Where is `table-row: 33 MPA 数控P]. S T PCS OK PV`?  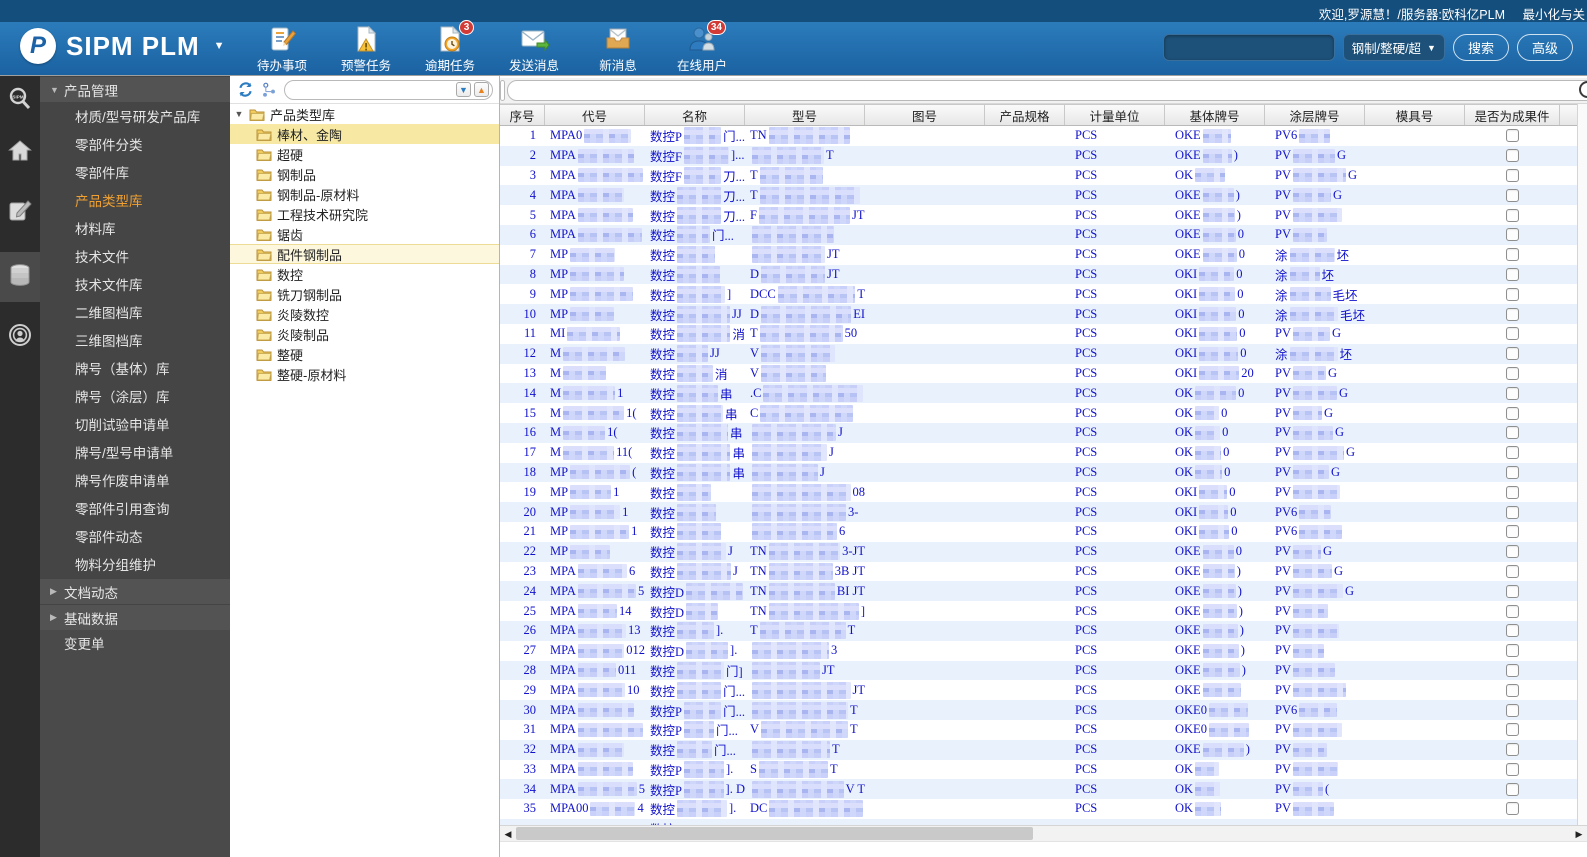
table-row: 33 MPA 数控P]. S T PCS OK PV is located at coordinates (1043, 770).